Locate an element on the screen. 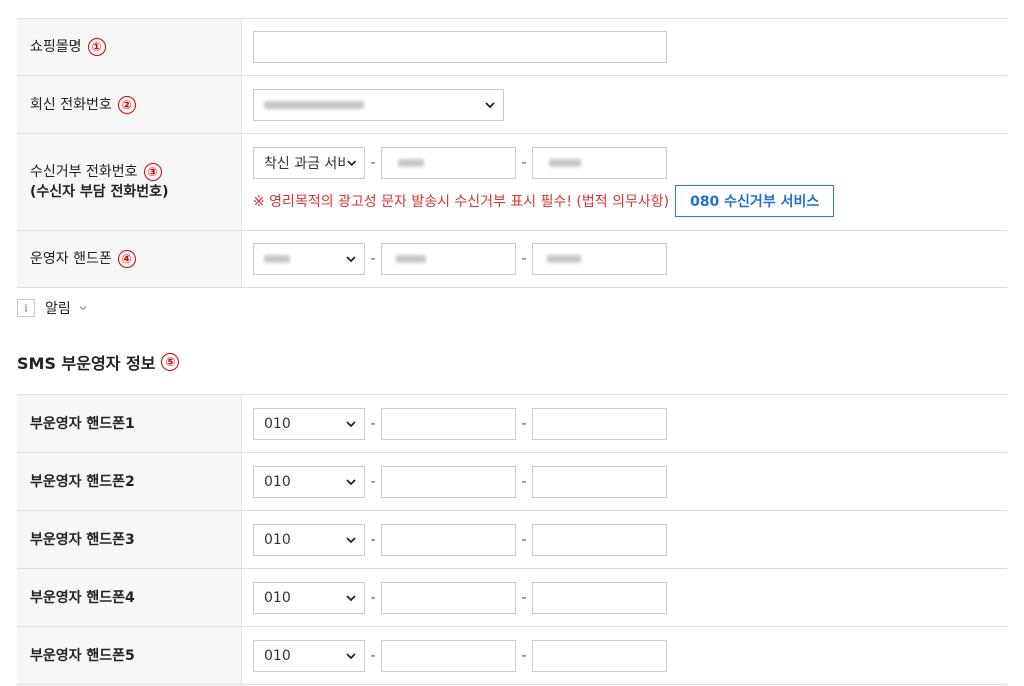  reject-phone-mid-input is located at coordinates (448, 163).